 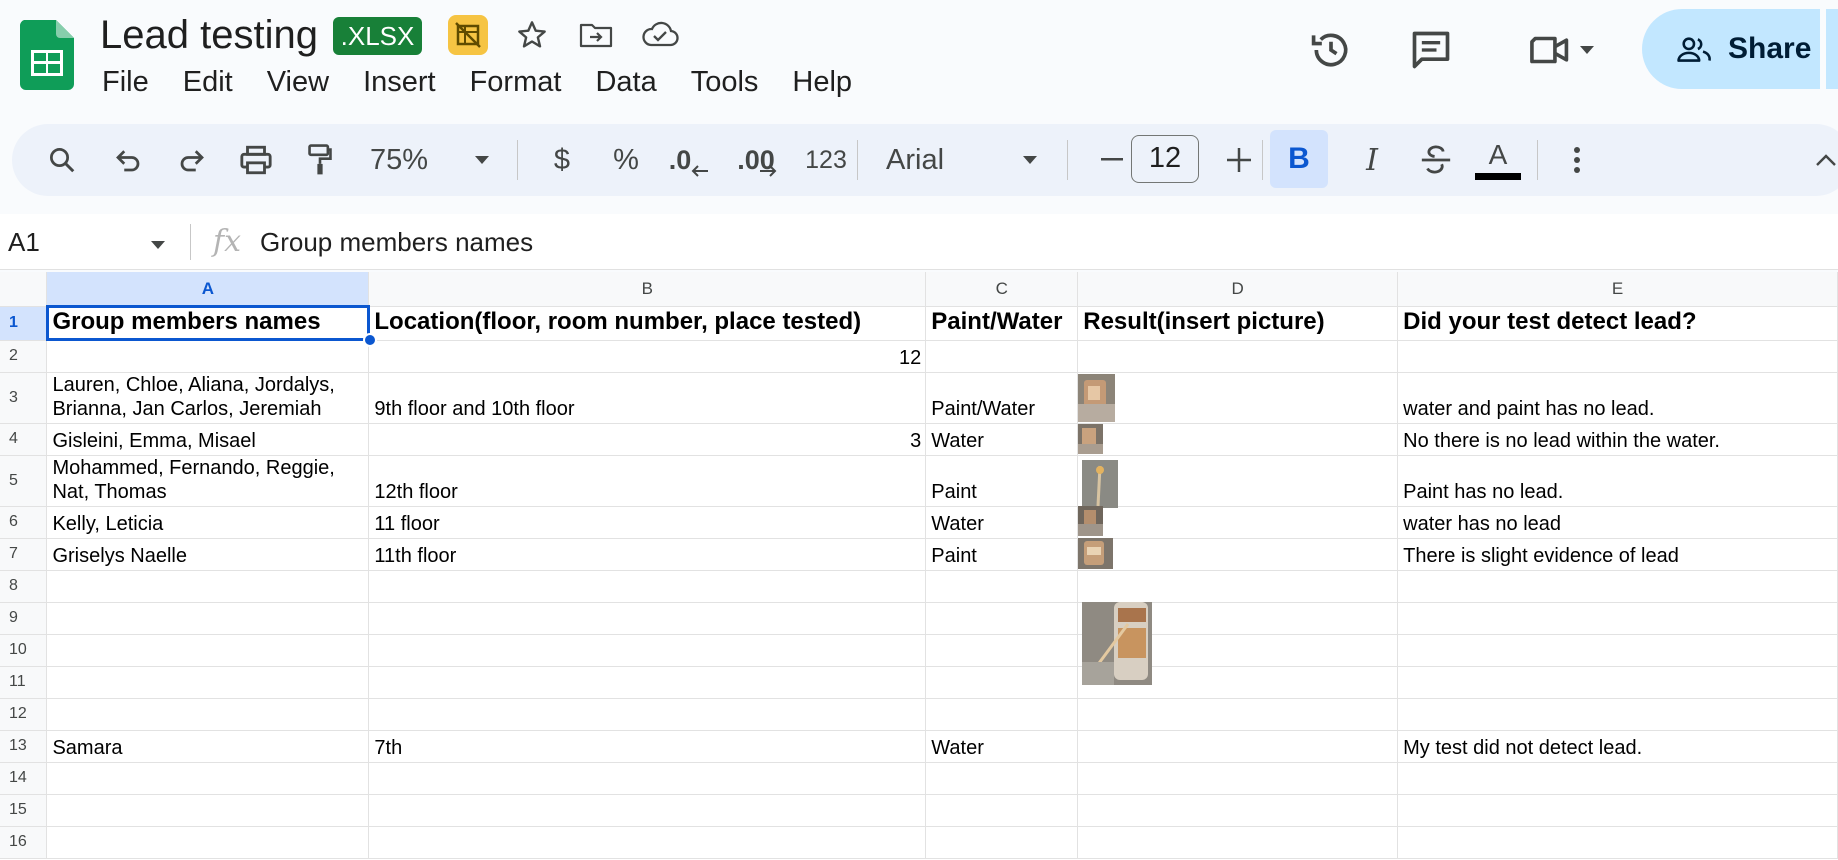 I want to click on menu-tools: Tools, so click(x=732, y=82).